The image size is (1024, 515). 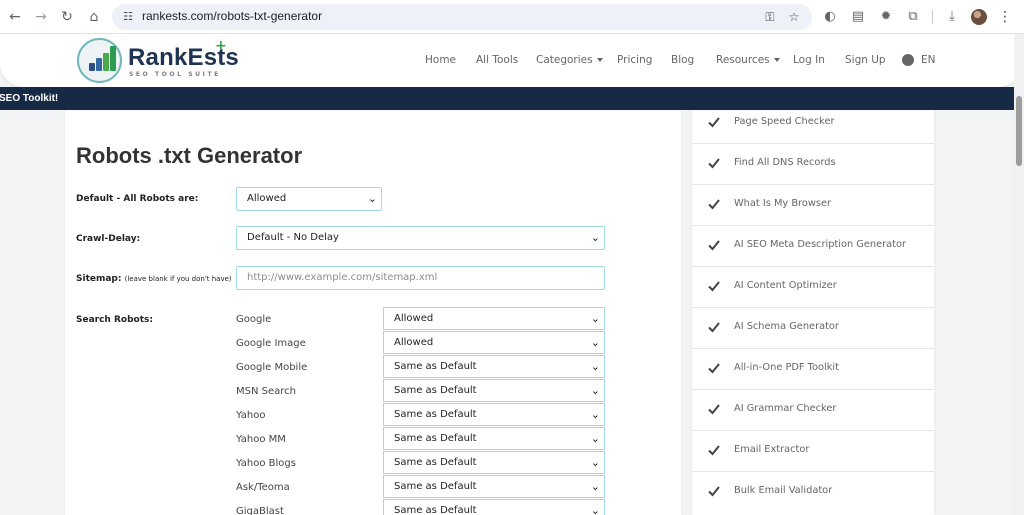 I want to click on sitemap-label: Sitemap: (leave blank if you don't have), so click(x=154, y=279).